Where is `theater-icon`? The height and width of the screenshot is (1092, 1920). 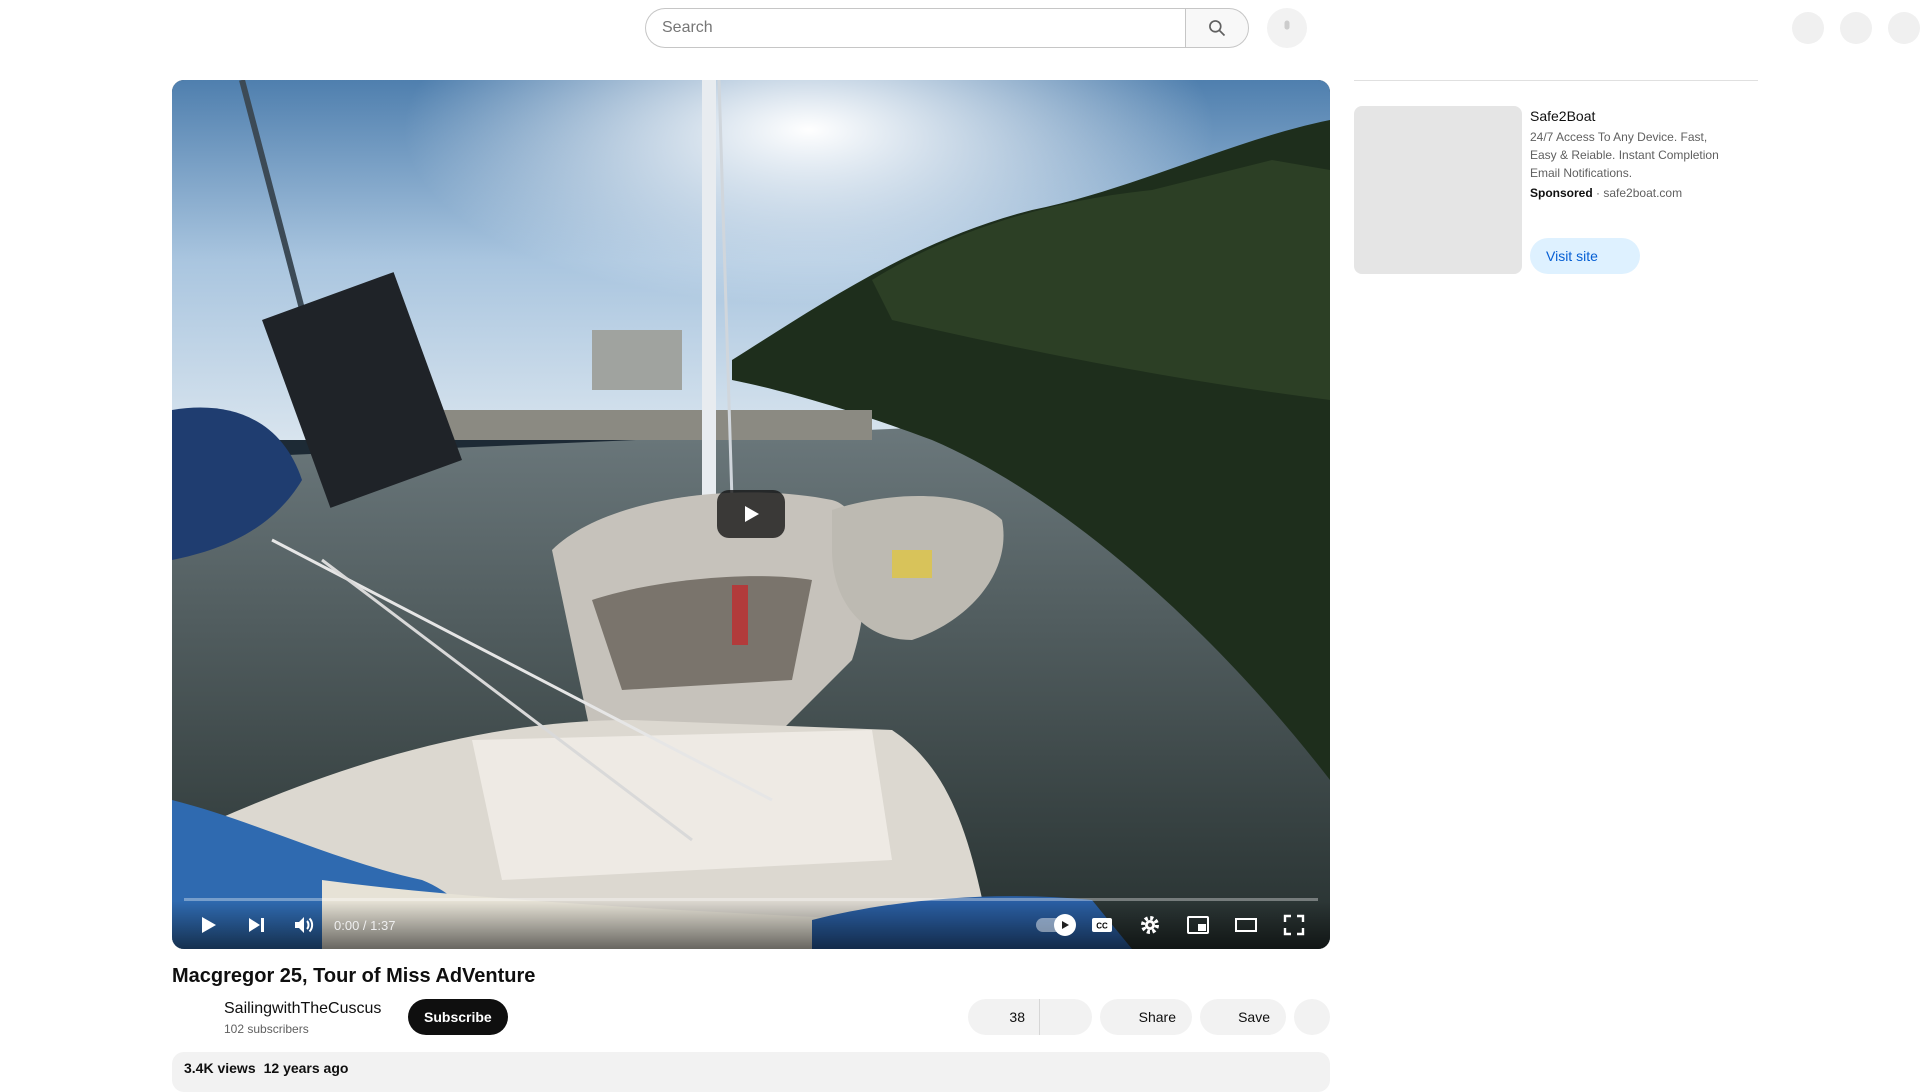 theater-icon is located at coordinates (1246, 925).